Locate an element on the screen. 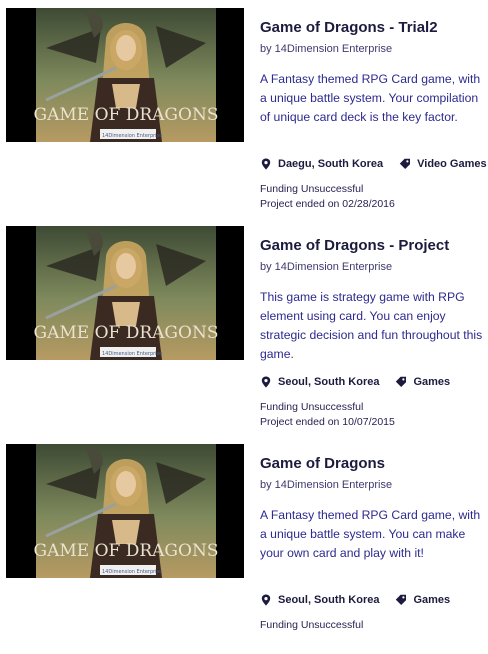 This screenshot has width=488, height=654. project-title: Game of Dragons - Project is located at coordinates (372, 246).